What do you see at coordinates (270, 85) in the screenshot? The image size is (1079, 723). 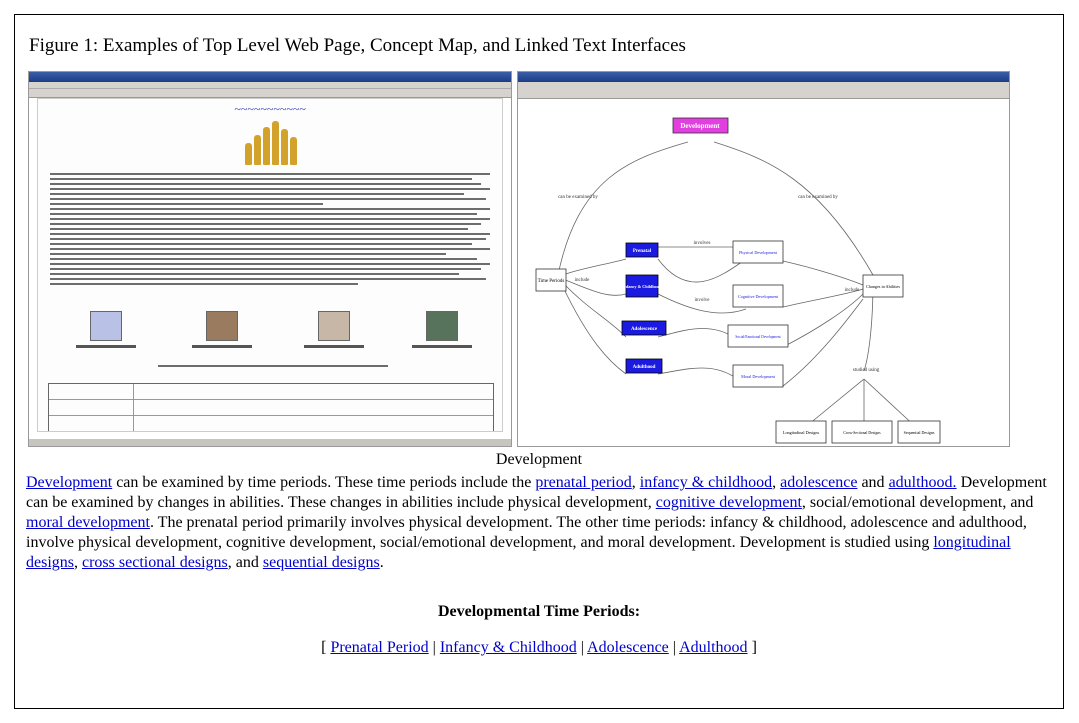 I see `browser-menu-bar` at bounding box center [270, 85].